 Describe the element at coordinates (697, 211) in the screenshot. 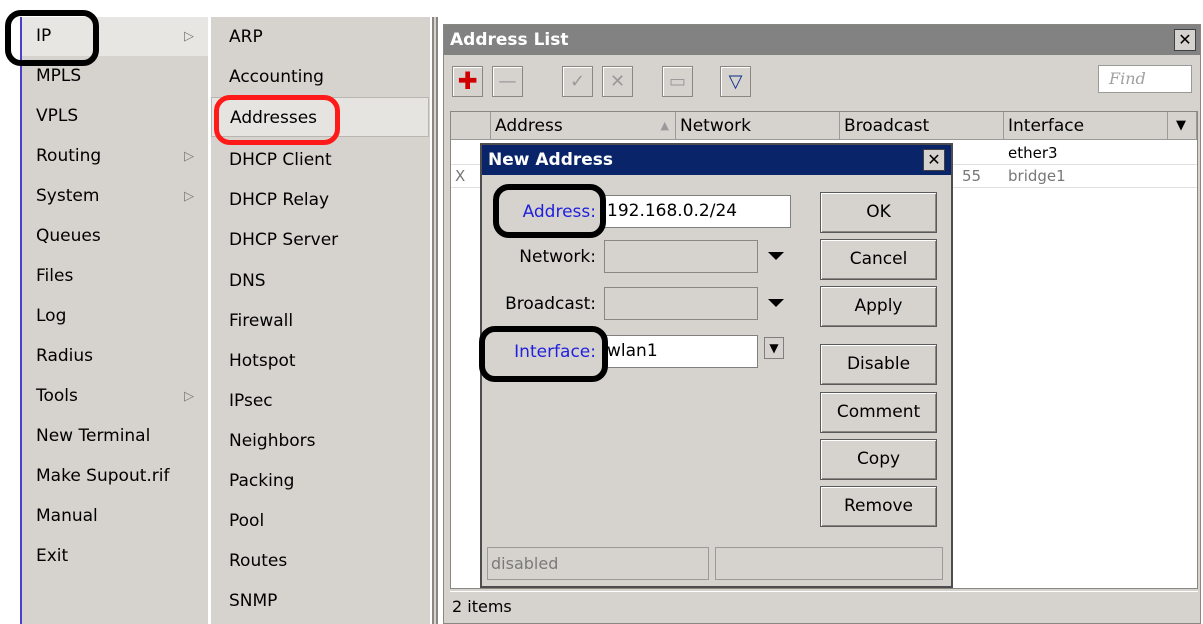

I see `address-input: 192.168.0.2/24` at that location.